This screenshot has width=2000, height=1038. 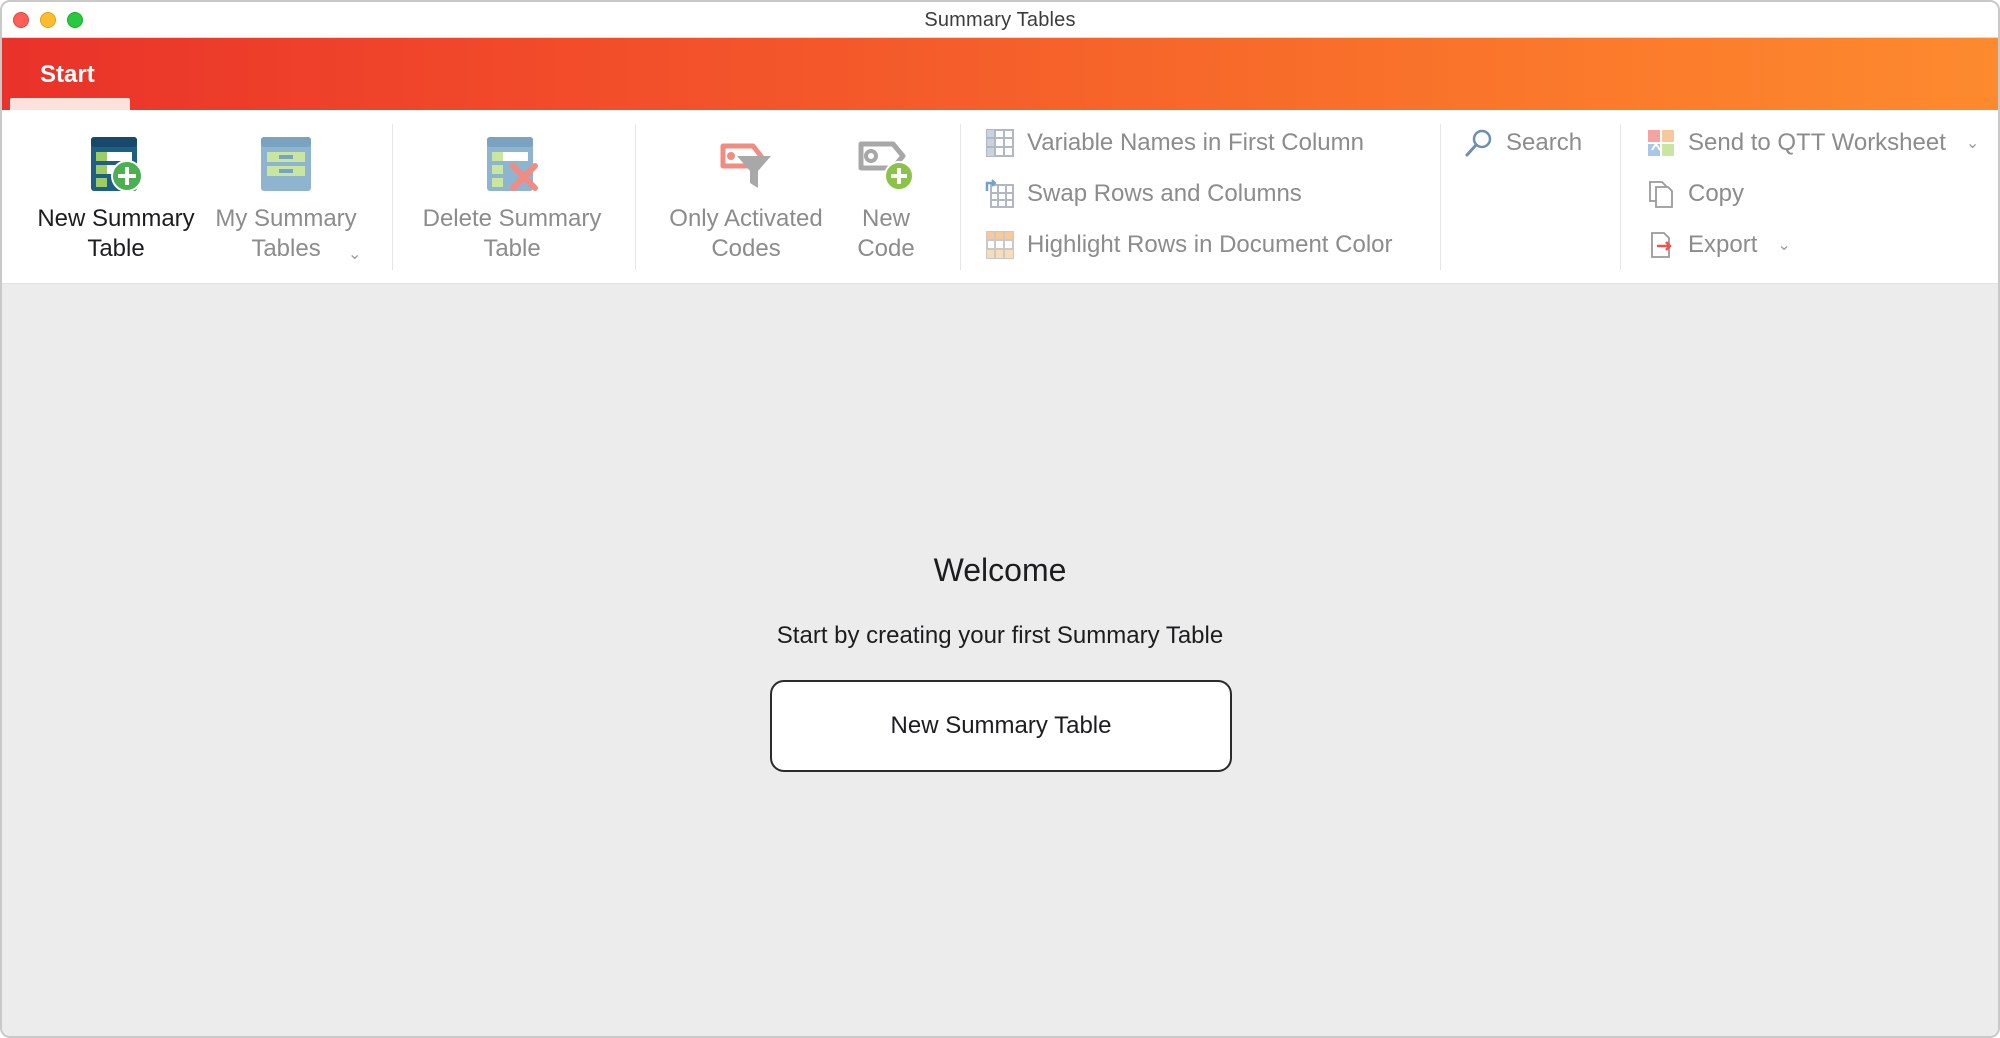 What do you see at coordinates (1783, 245) in the screenshot?
I see `export-chevron-down-icon: ⌄` at bounding box center [1783, 245].